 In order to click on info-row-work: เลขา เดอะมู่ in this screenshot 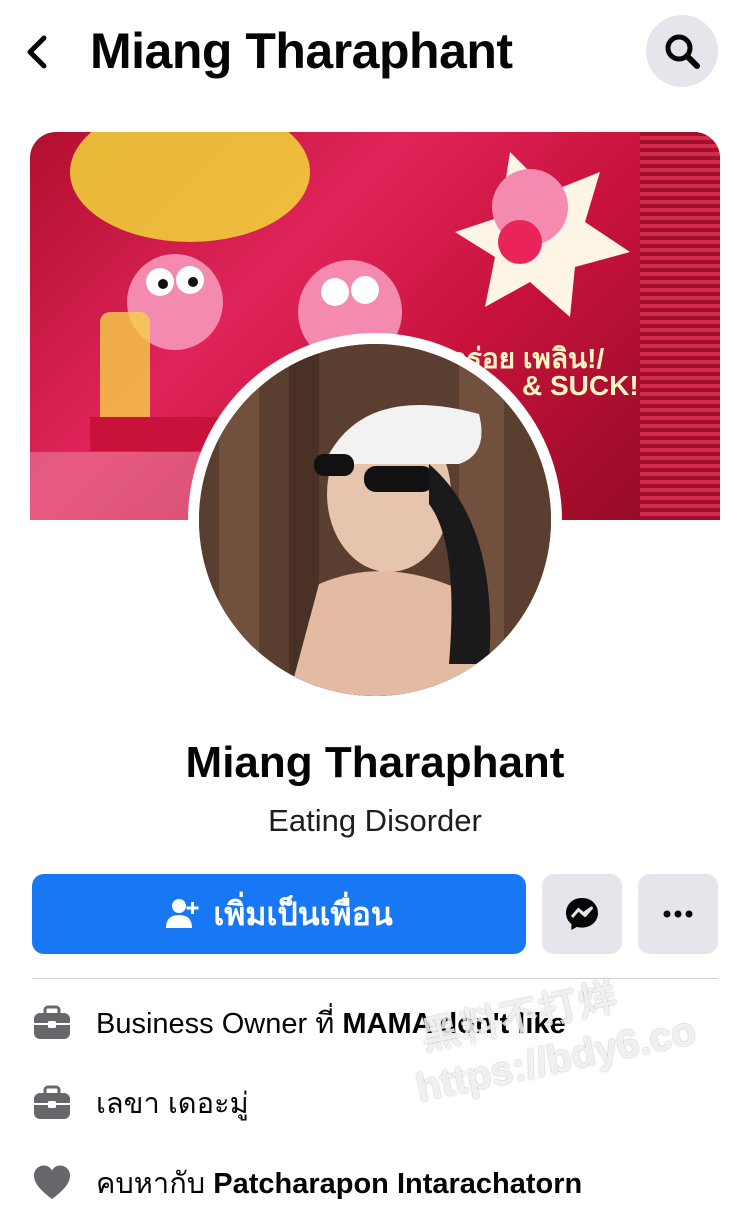, I will do `click(382, 1103)`.